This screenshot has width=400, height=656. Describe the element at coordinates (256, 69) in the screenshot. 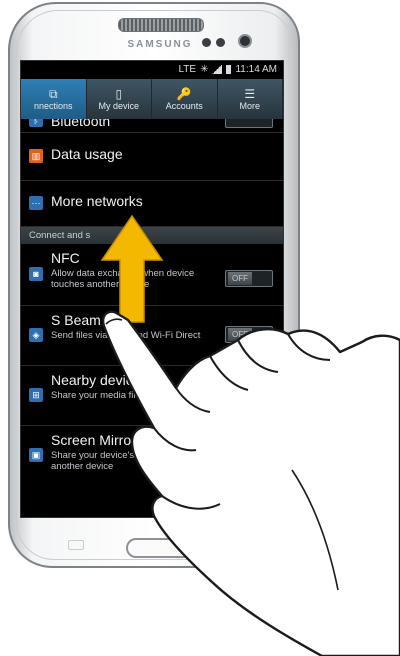

I see `status-time: 11:14 AM` at that location.